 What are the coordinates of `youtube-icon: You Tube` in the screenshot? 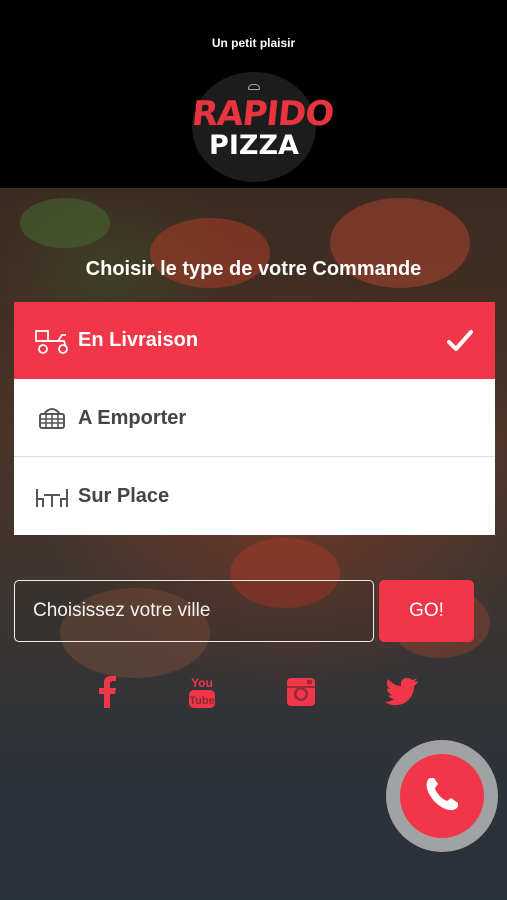 It's located at (202, 692).